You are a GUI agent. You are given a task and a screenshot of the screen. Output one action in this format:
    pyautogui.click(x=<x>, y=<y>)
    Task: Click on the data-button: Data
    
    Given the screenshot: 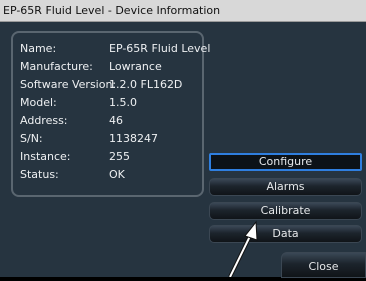 What is the action you would take?
    pyautogui.click(x=285, y=234)
    